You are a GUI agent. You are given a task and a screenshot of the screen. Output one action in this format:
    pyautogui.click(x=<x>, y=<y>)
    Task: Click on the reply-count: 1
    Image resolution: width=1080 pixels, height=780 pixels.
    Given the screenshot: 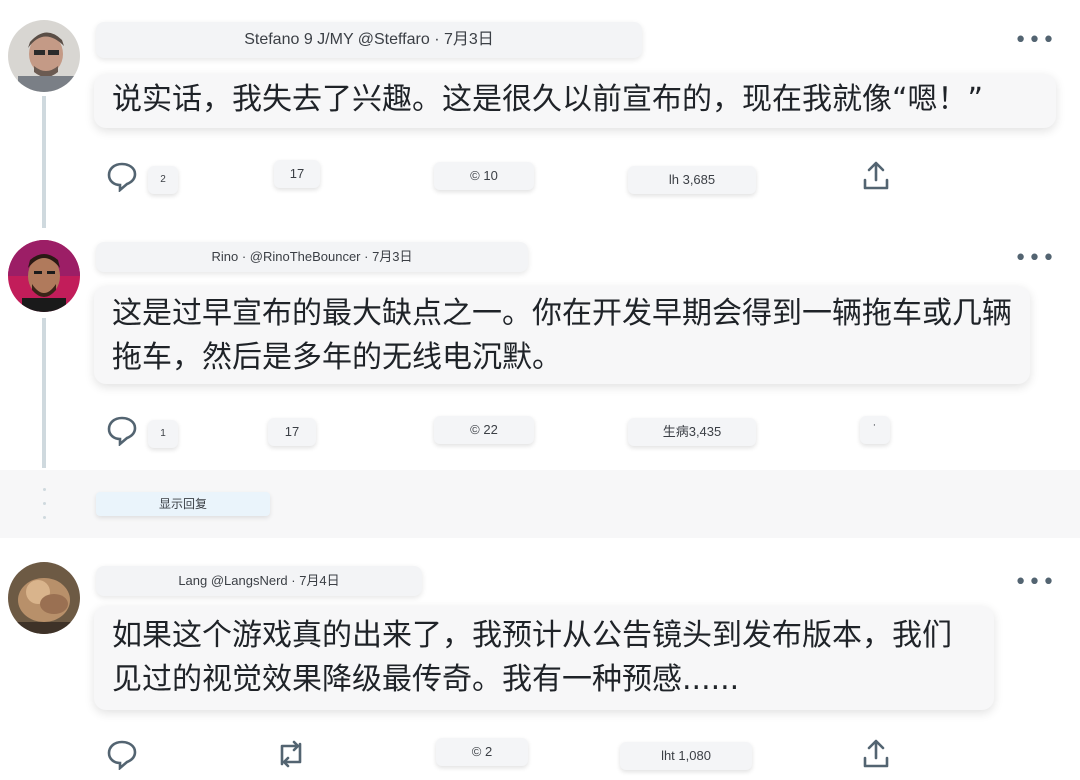 What is the action you would take?
    pyautogui.click(x=163, y=434)
    